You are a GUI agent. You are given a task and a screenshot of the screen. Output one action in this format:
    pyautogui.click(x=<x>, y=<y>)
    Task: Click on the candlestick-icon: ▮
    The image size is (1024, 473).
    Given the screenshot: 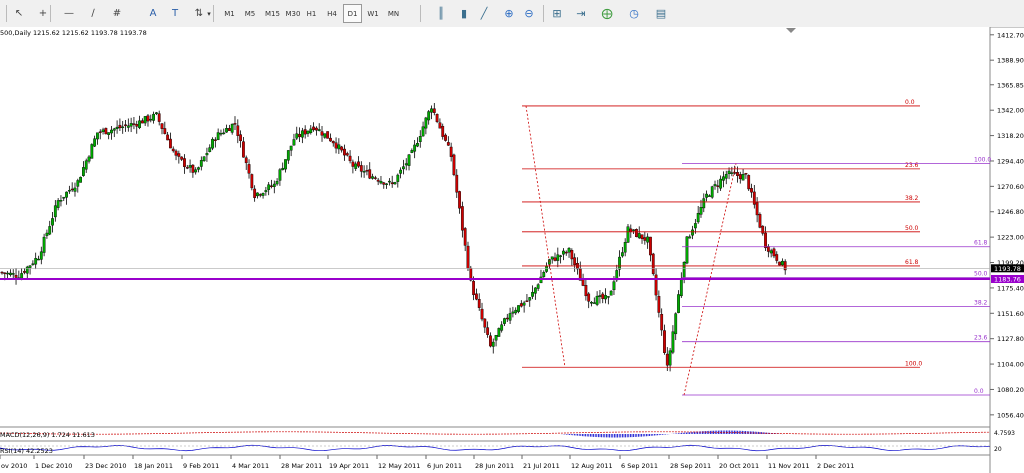 What is the action you would take?
    pyautogui.click(x=464, y=13)
    